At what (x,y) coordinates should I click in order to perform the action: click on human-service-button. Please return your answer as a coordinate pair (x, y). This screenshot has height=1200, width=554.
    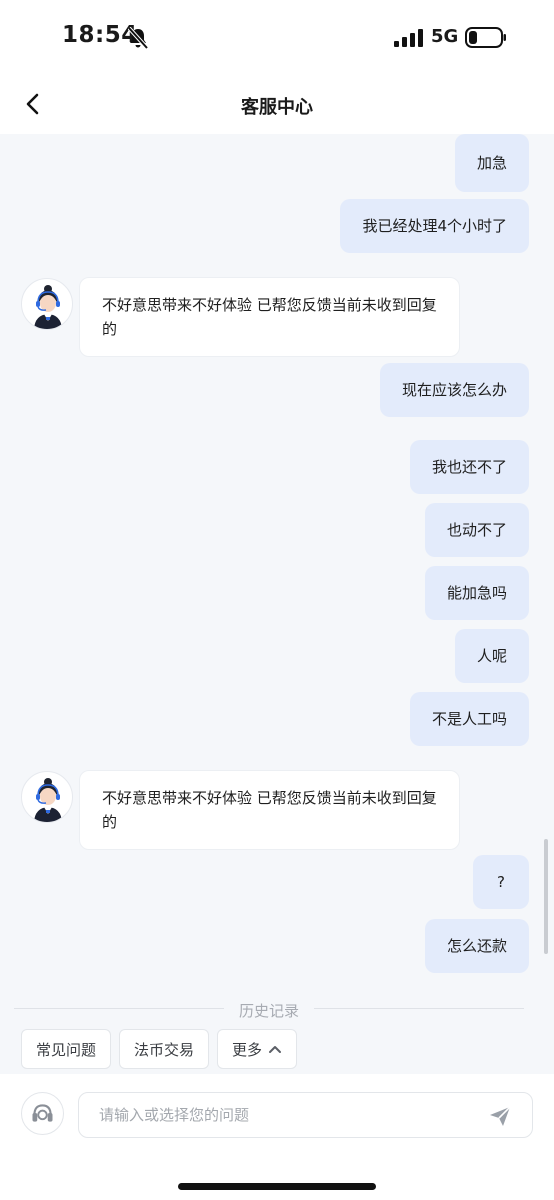
    Looking at the image, I should click on (42, 1113).